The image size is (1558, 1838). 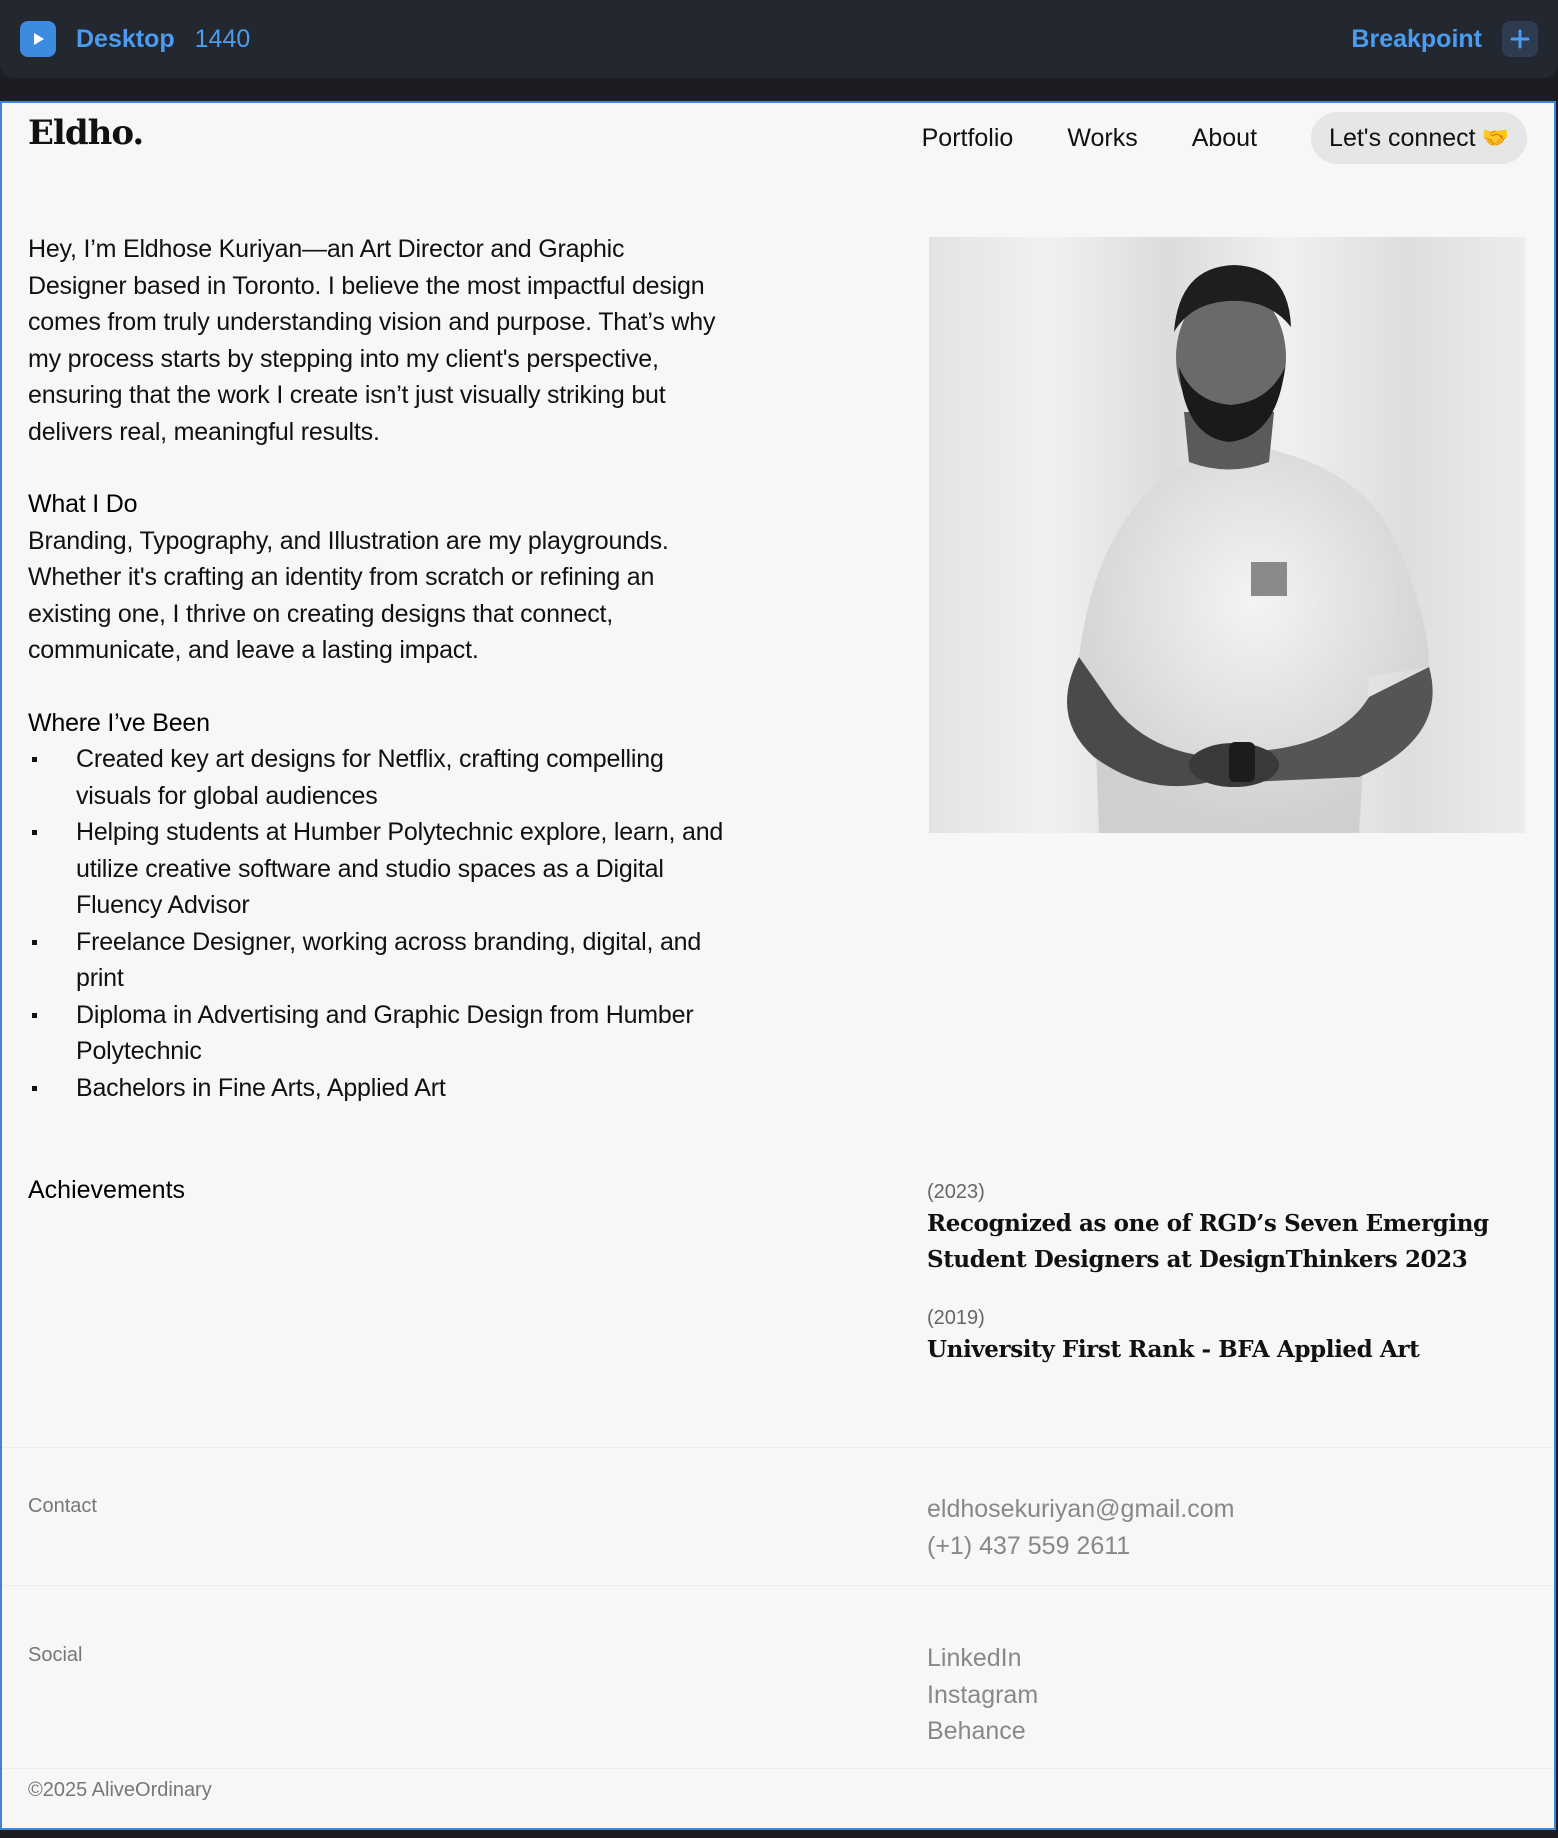 I want to click on connect-button-label: Let's connect, so click(x=1402, y=137).